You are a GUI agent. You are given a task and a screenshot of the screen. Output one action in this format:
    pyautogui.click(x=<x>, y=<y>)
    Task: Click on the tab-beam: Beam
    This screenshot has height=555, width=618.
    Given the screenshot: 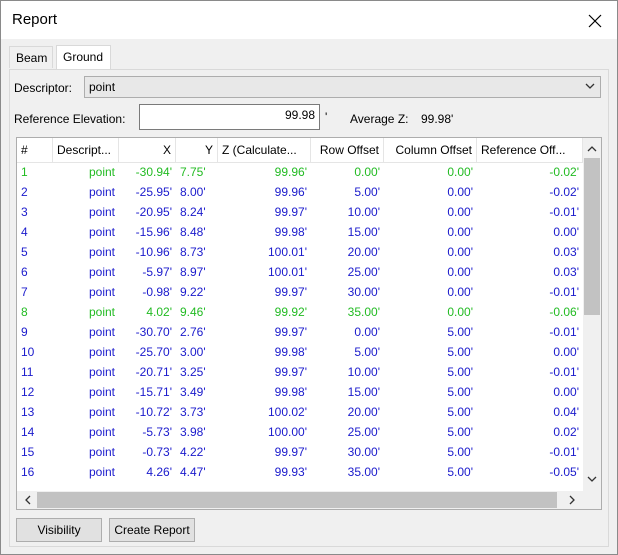 What is the action you would take?
    pyautogui.click(x=31, y=57)
    